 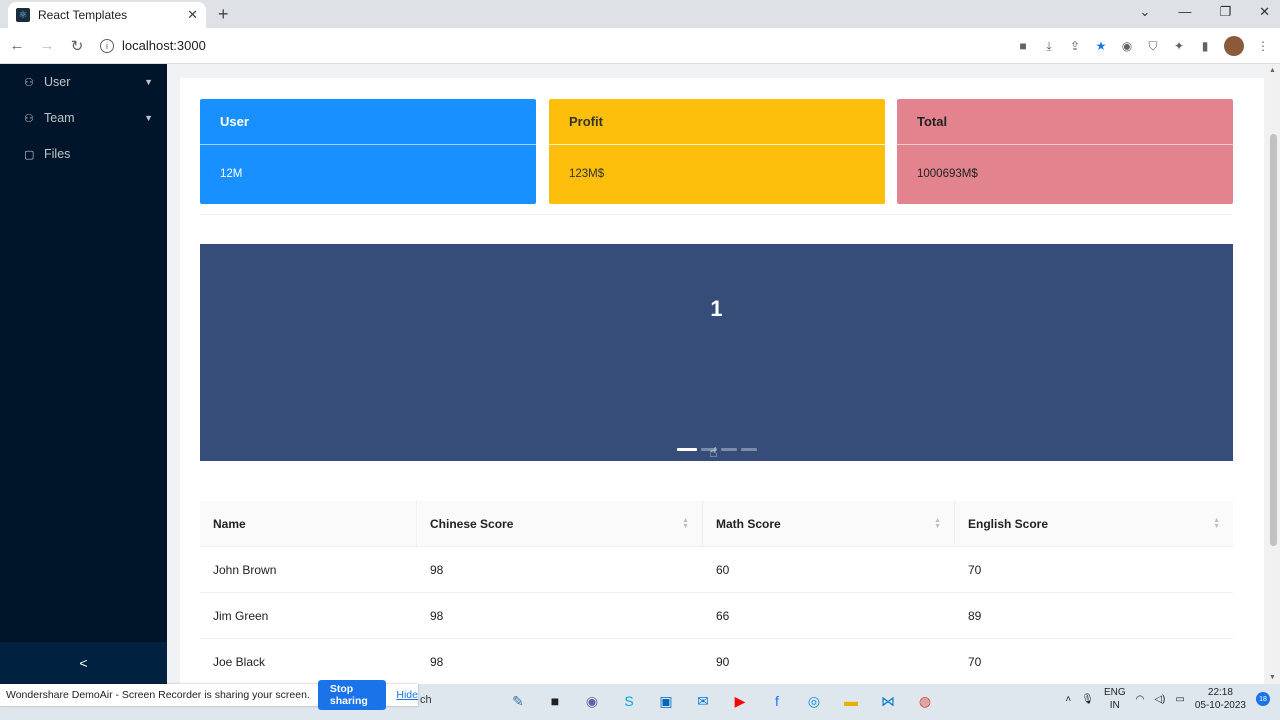 What do you see at coordinates (713, 452) in the screenshot?
I see `hand-cursor-icon: ☝` at bounding box center [713, 452].